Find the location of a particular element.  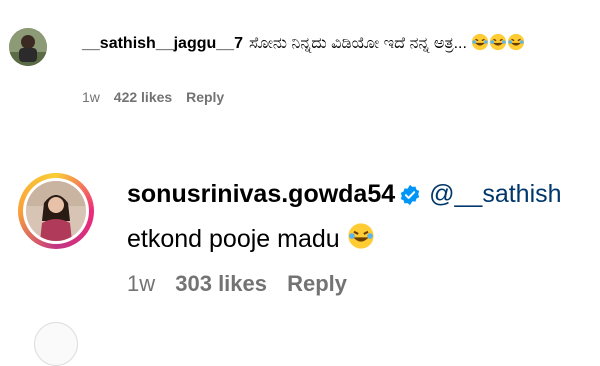

comment-meta: 1w 422 likes Reply is located at coordinates (158, 97).